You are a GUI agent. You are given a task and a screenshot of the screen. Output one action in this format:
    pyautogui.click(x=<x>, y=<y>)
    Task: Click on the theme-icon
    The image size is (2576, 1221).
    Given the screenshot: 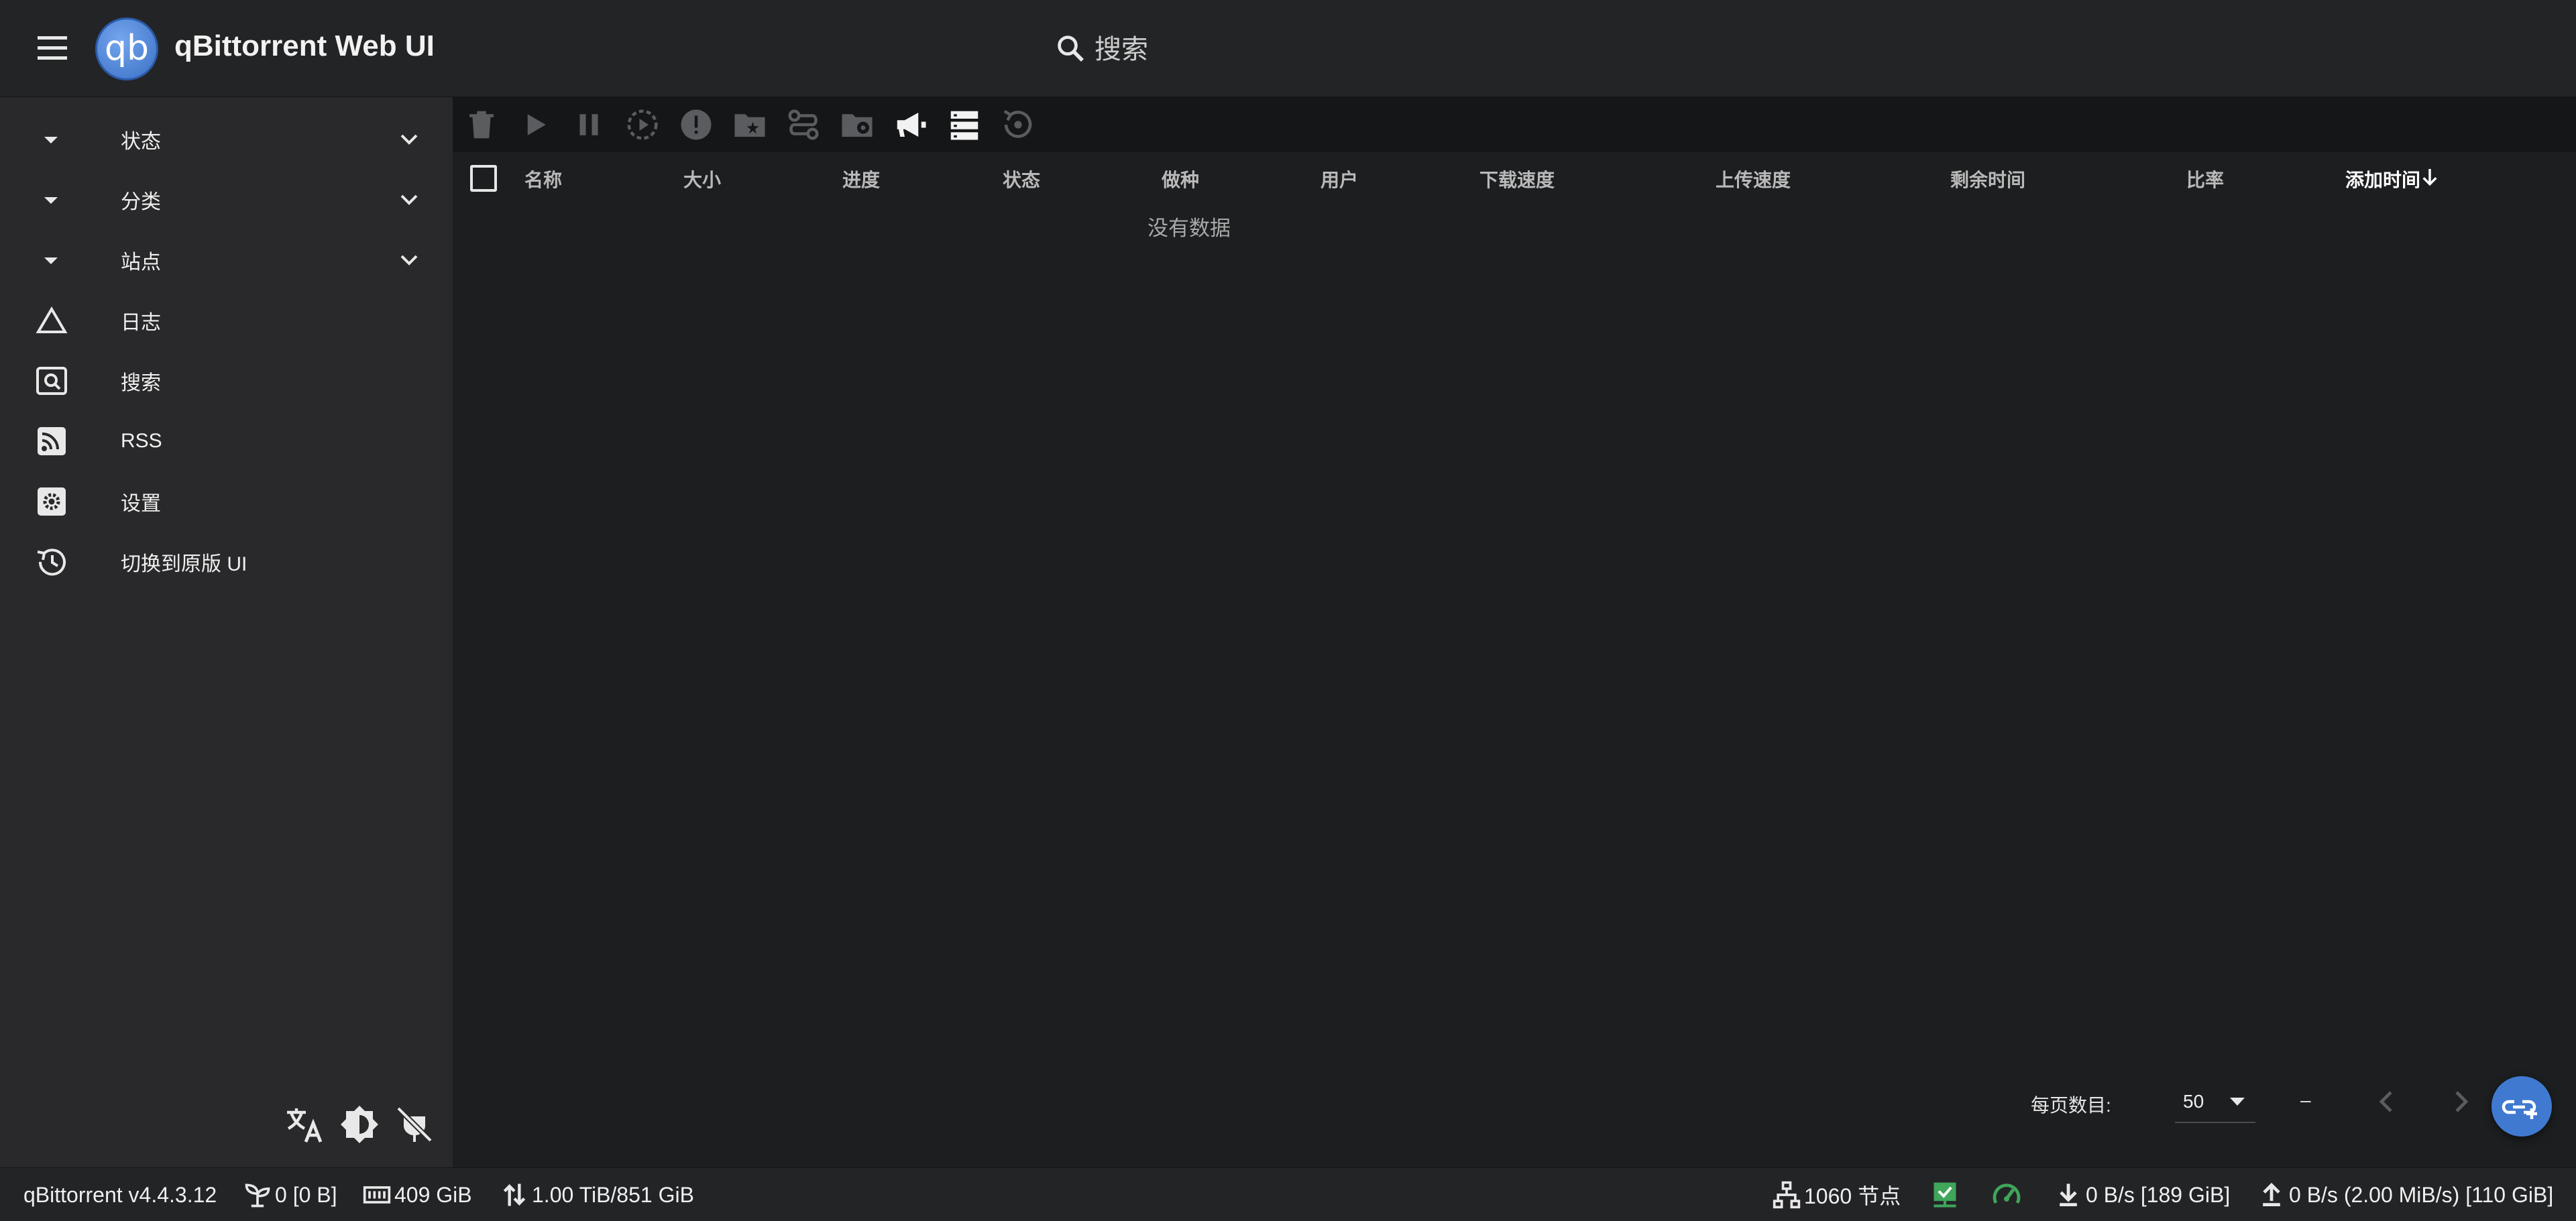 What is the action you would take?
    pyautogui.click(x=359, y=1124)
    